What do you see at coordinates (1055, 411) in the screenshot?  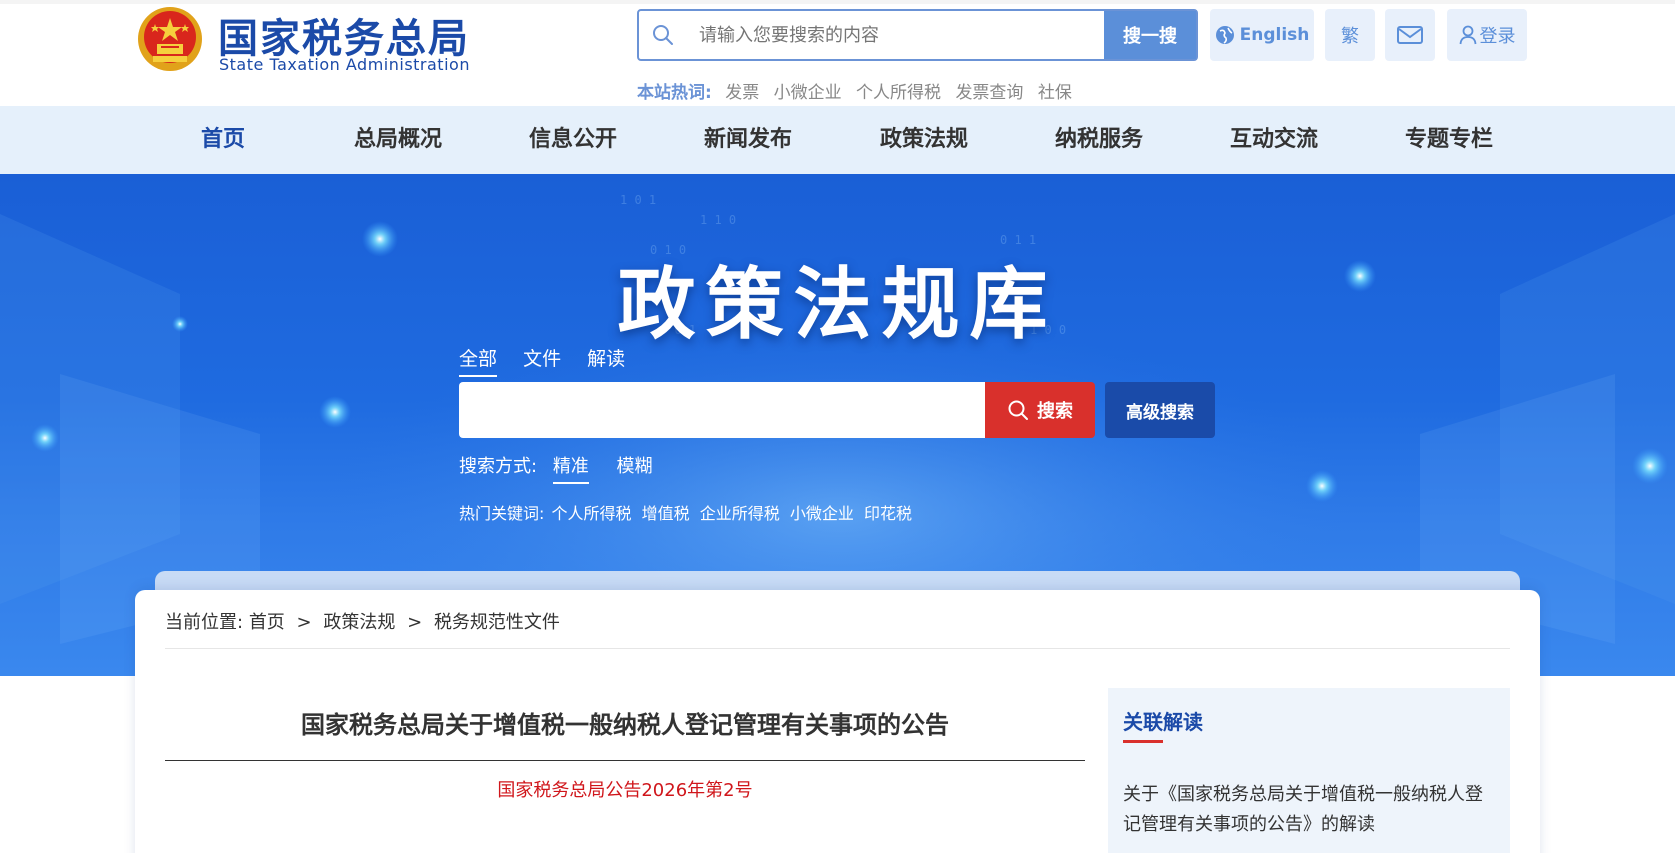 I see `policy-search-label: 搜索` at bounding box center [1055, 411].